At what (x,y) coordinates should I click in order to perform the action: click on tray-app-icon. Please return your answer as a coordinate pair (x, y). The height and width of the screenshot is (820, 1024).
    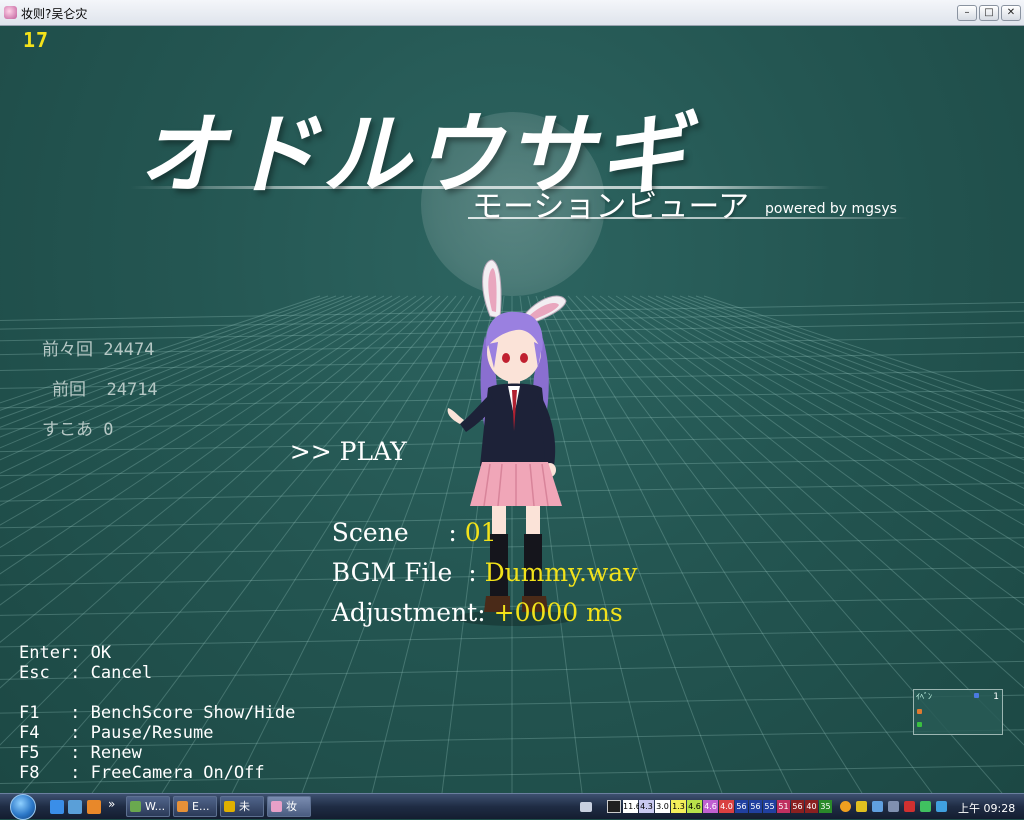
    Looking at the image, I should click on (925, 806).